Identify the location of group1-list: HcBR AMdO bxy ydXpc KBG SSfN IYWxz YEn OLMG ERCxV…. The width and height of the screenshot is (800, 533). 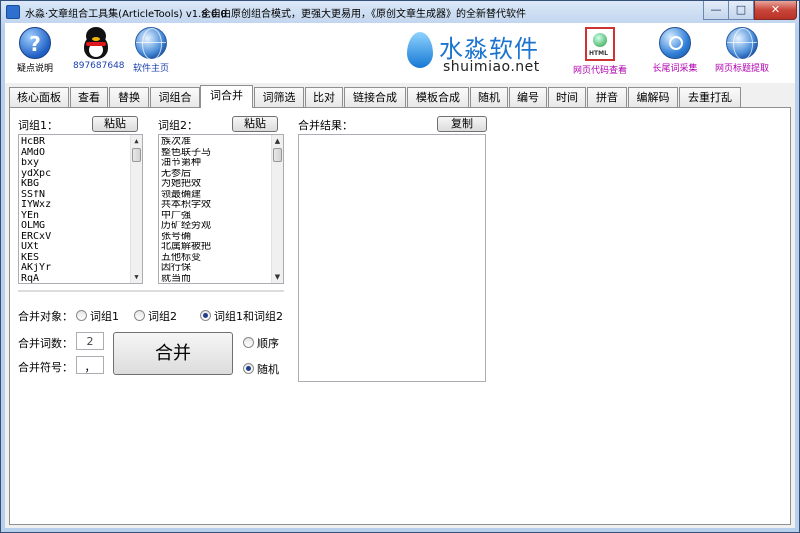
(80, 209).